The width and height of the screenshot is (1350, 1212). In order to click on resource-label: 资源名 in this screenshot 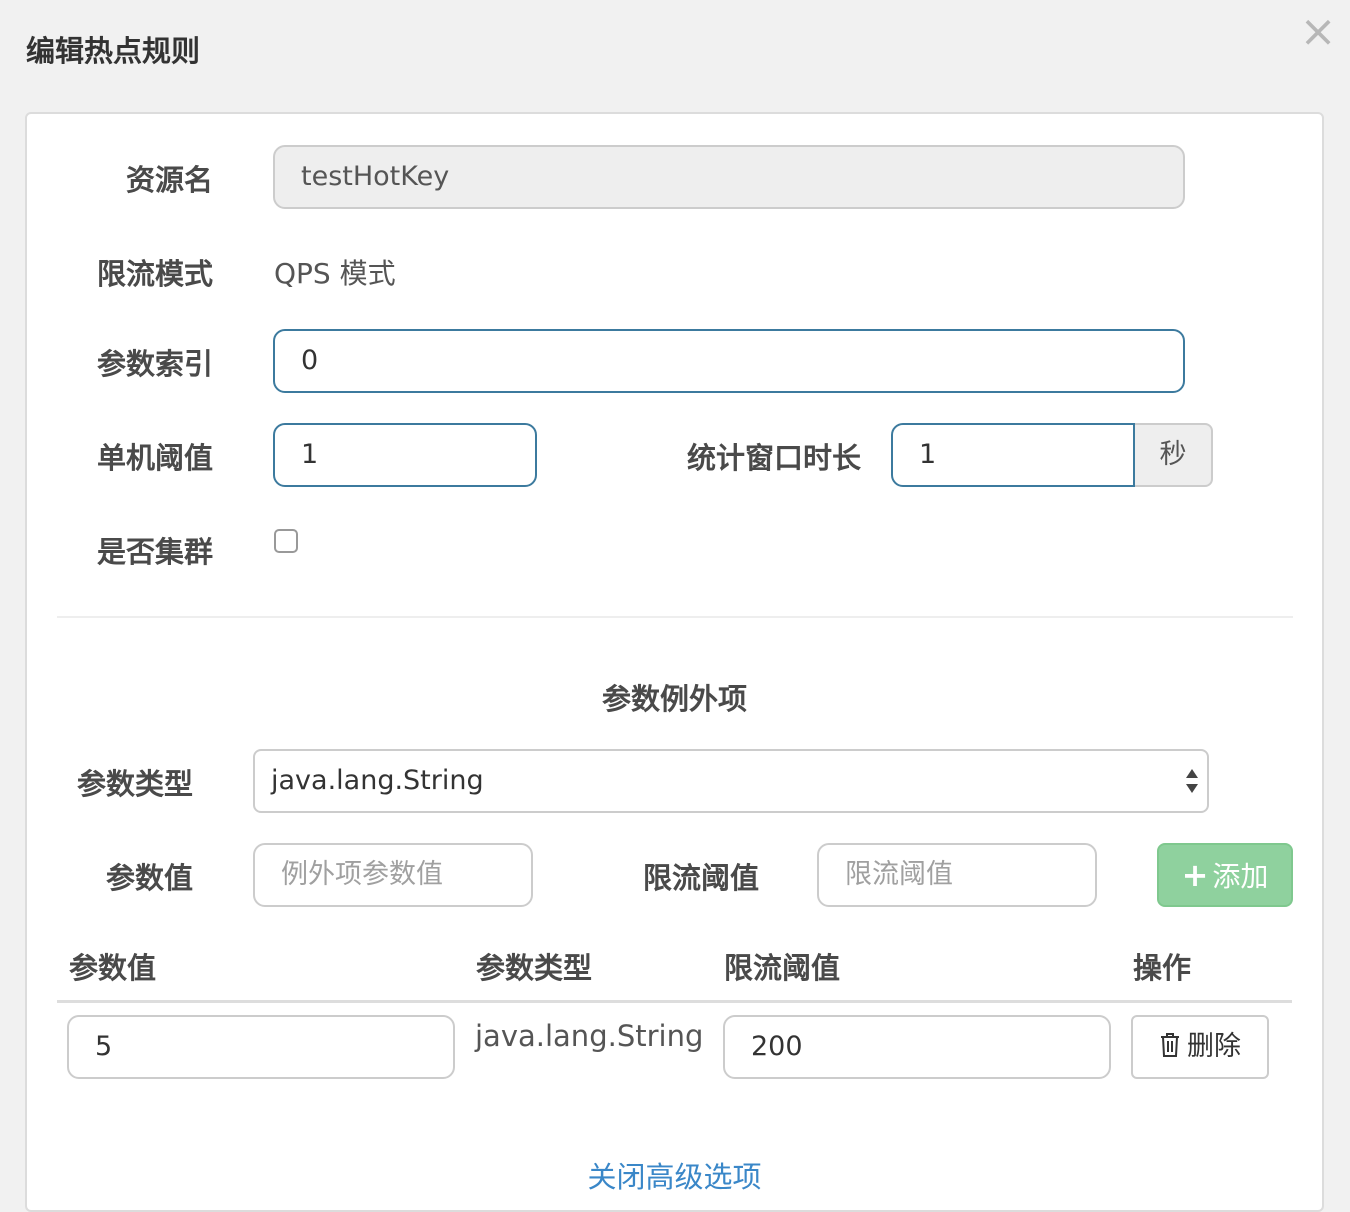, I will do `click(169, 180)`.